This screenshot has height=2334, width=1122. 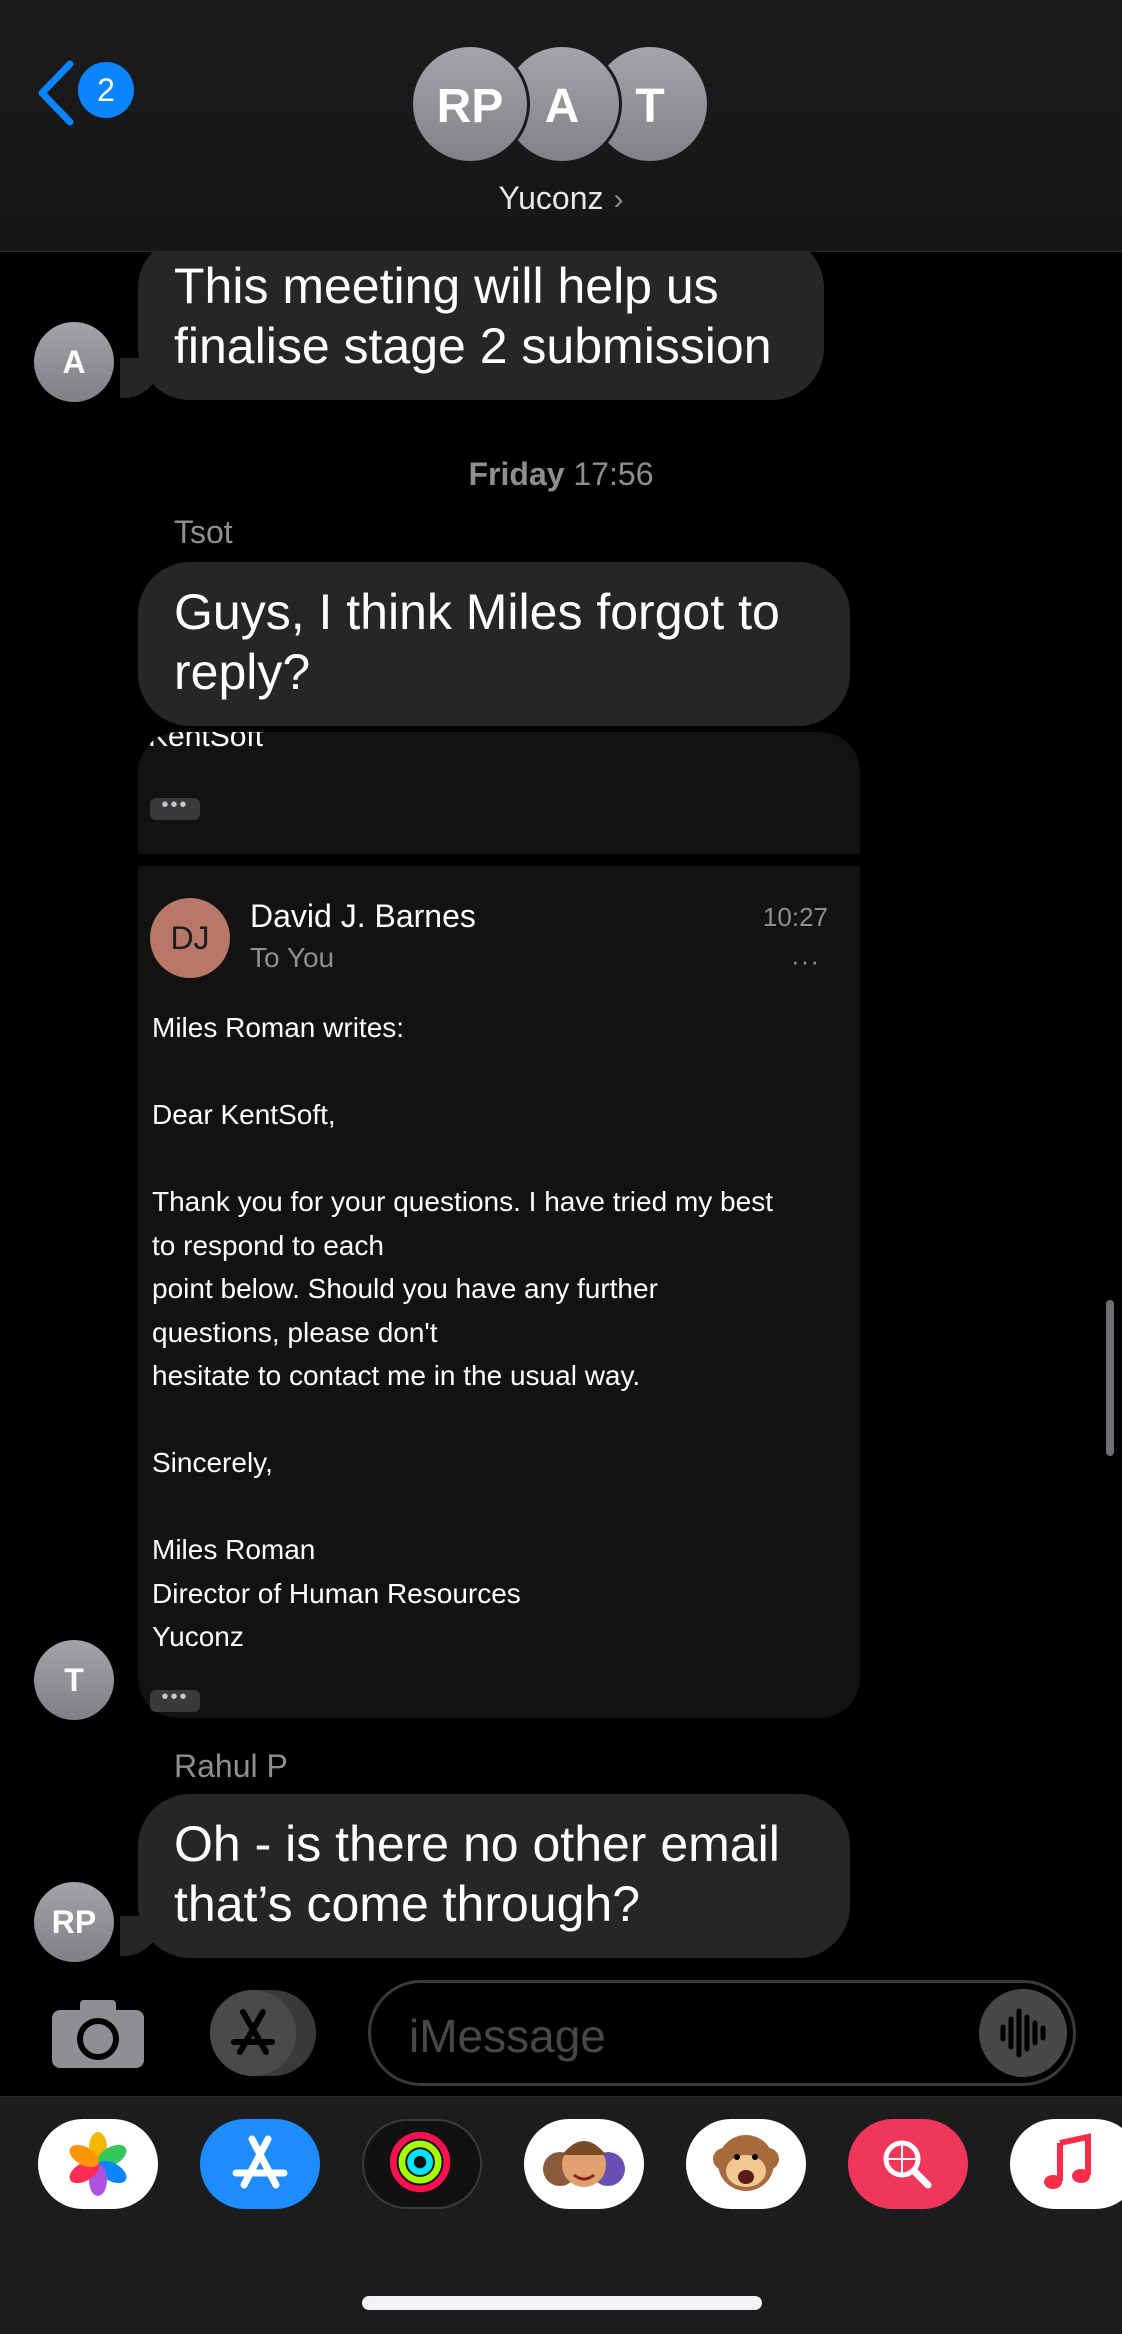 I want to click on apps-icon, so click(x=253, y=2033).